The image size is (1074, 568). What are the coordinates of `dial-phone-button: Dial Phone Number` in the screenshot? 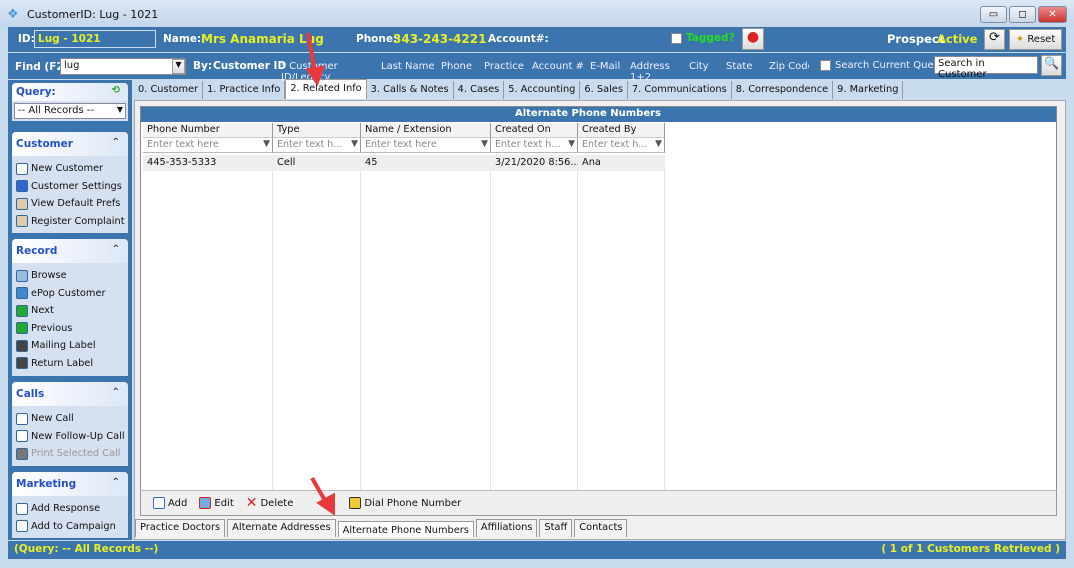 It's located at (405, 503).